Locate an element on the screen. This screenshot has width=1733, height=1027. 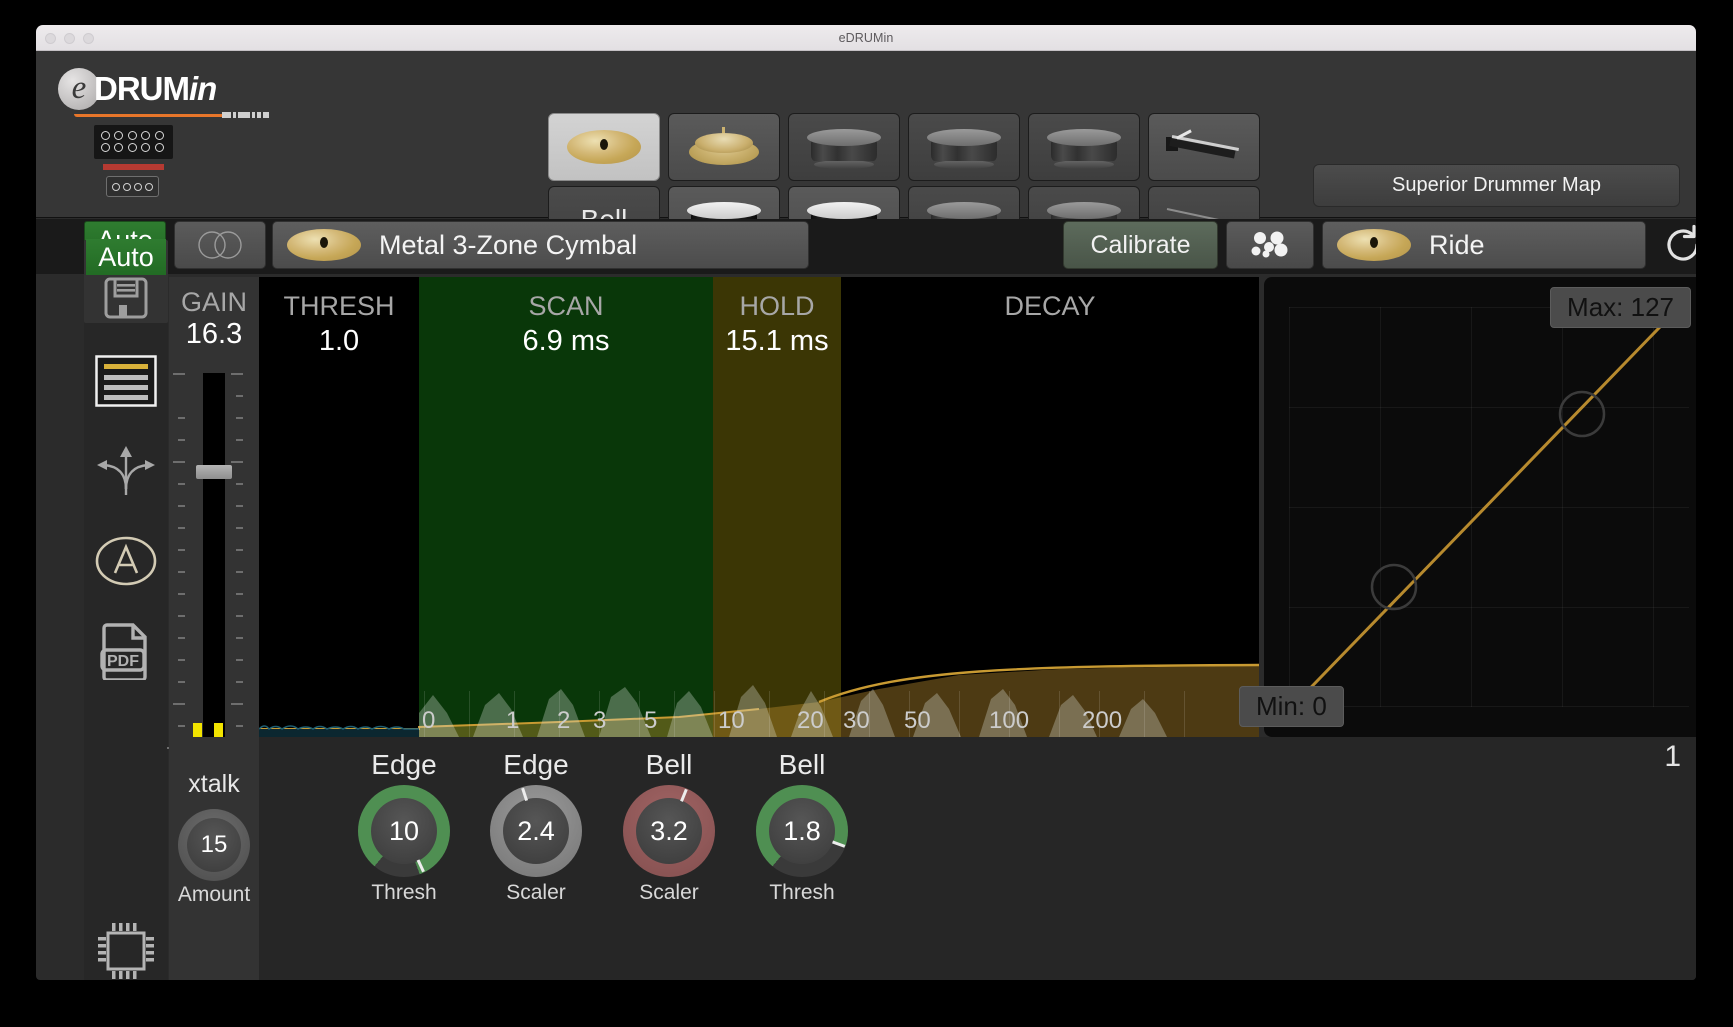
xtalk-title: xtalk is located at coordinates (214, 784).